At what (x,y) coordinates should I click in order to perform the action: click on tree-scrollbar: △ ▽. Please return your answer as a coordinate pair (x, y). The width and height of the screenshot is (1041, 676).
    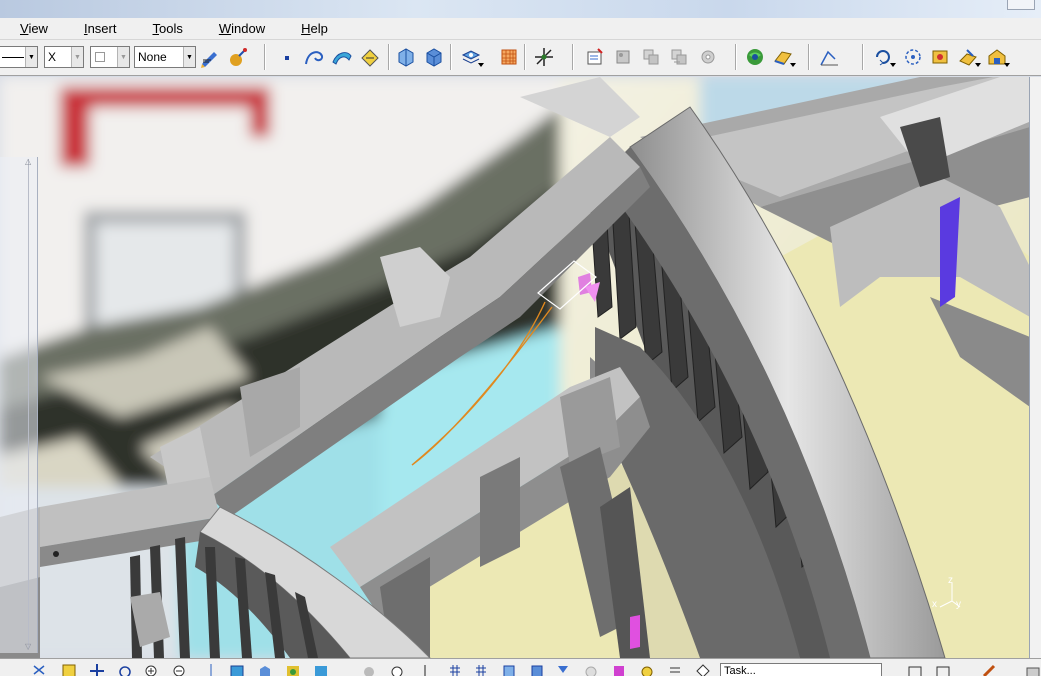
    Looking at the image, I should click on (30, 404).